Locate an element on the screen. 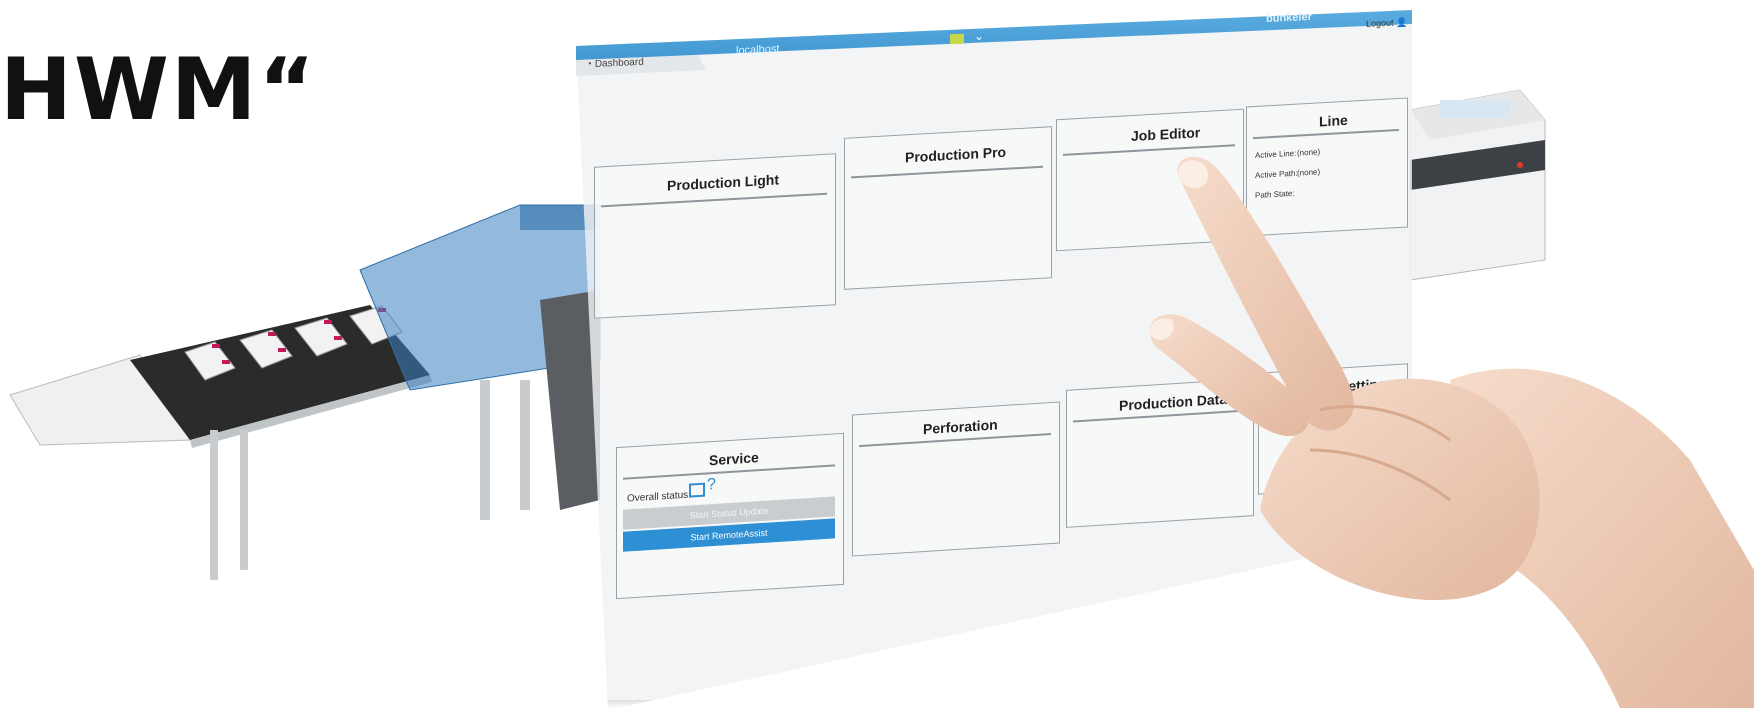 The height and width of the screenshot is (708, 1754). status-unknown-icon: ? is located at coordinates (711, 484).